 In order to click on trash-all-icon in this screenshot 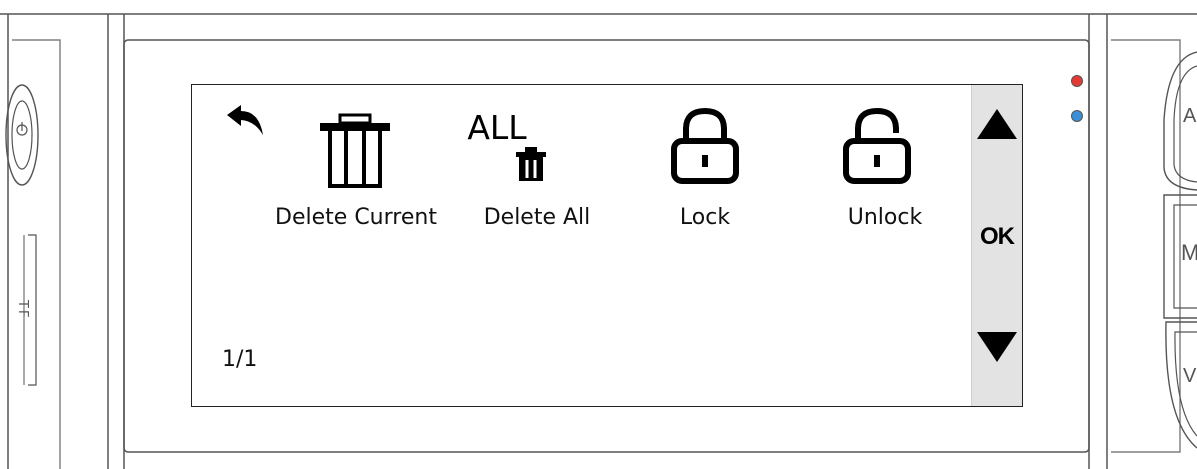, I will do `click(531, 166)`.